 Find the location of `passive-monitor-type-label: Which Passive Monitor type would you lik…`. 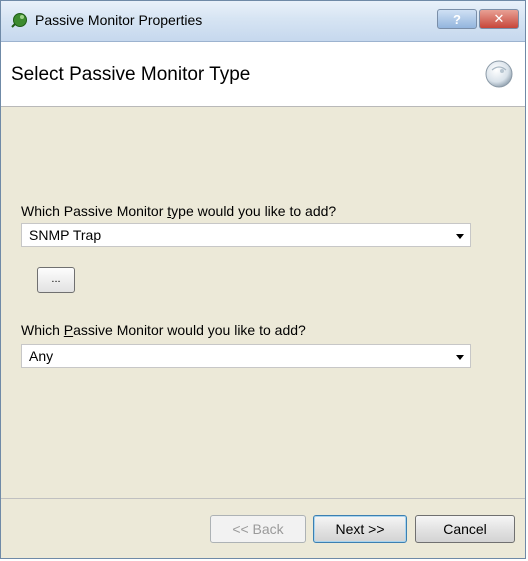

passive-monitor-type-label: Which Passive Monitor type would you lik… is located at coordinates (178, 211).